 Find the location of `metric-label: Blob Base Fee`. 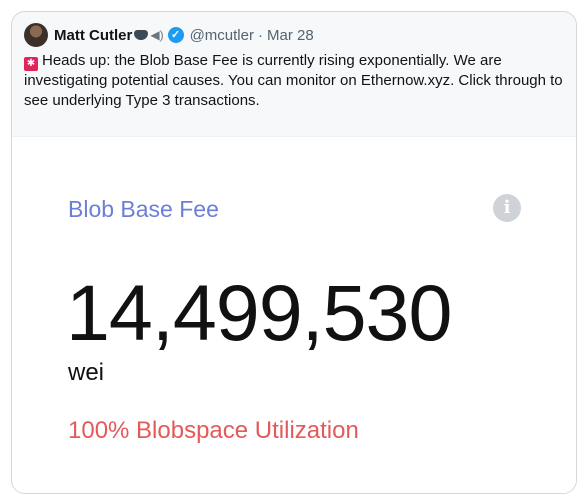

metric-label: Blob Base Fee is located at coordinates (143, 209).